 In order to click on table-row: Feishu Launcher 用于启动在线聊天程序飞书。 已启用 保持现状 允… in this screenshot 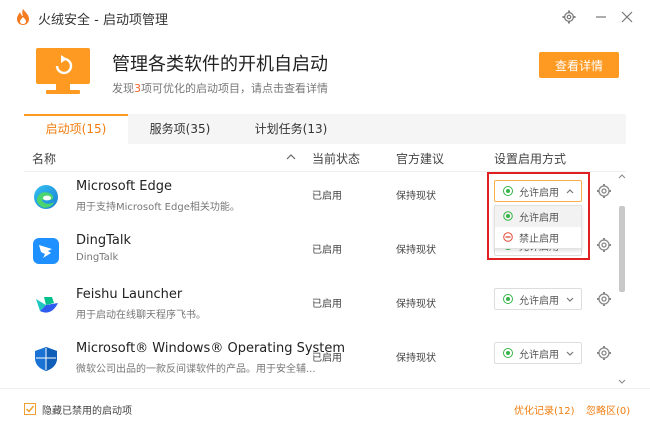, I will do `click(318, 307)`.